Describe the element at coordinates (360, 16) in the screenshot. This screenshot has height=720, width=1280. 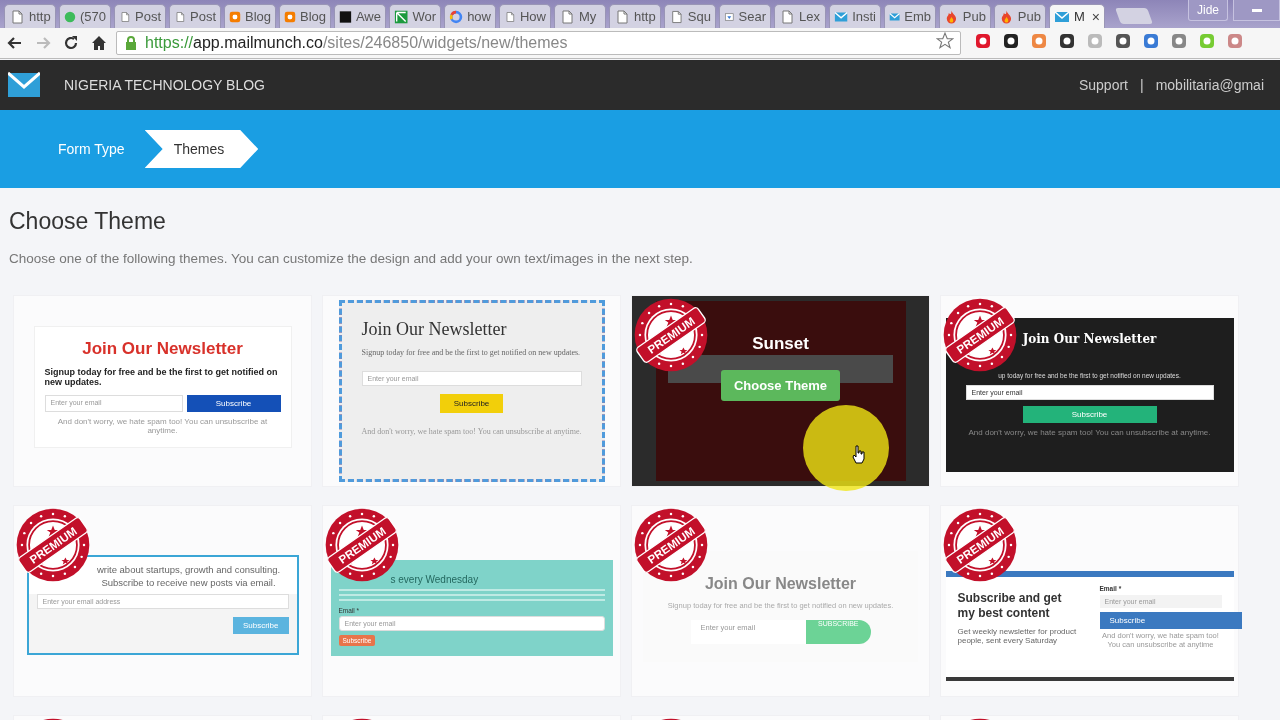
I see `browser-tab: Awe` at that location.